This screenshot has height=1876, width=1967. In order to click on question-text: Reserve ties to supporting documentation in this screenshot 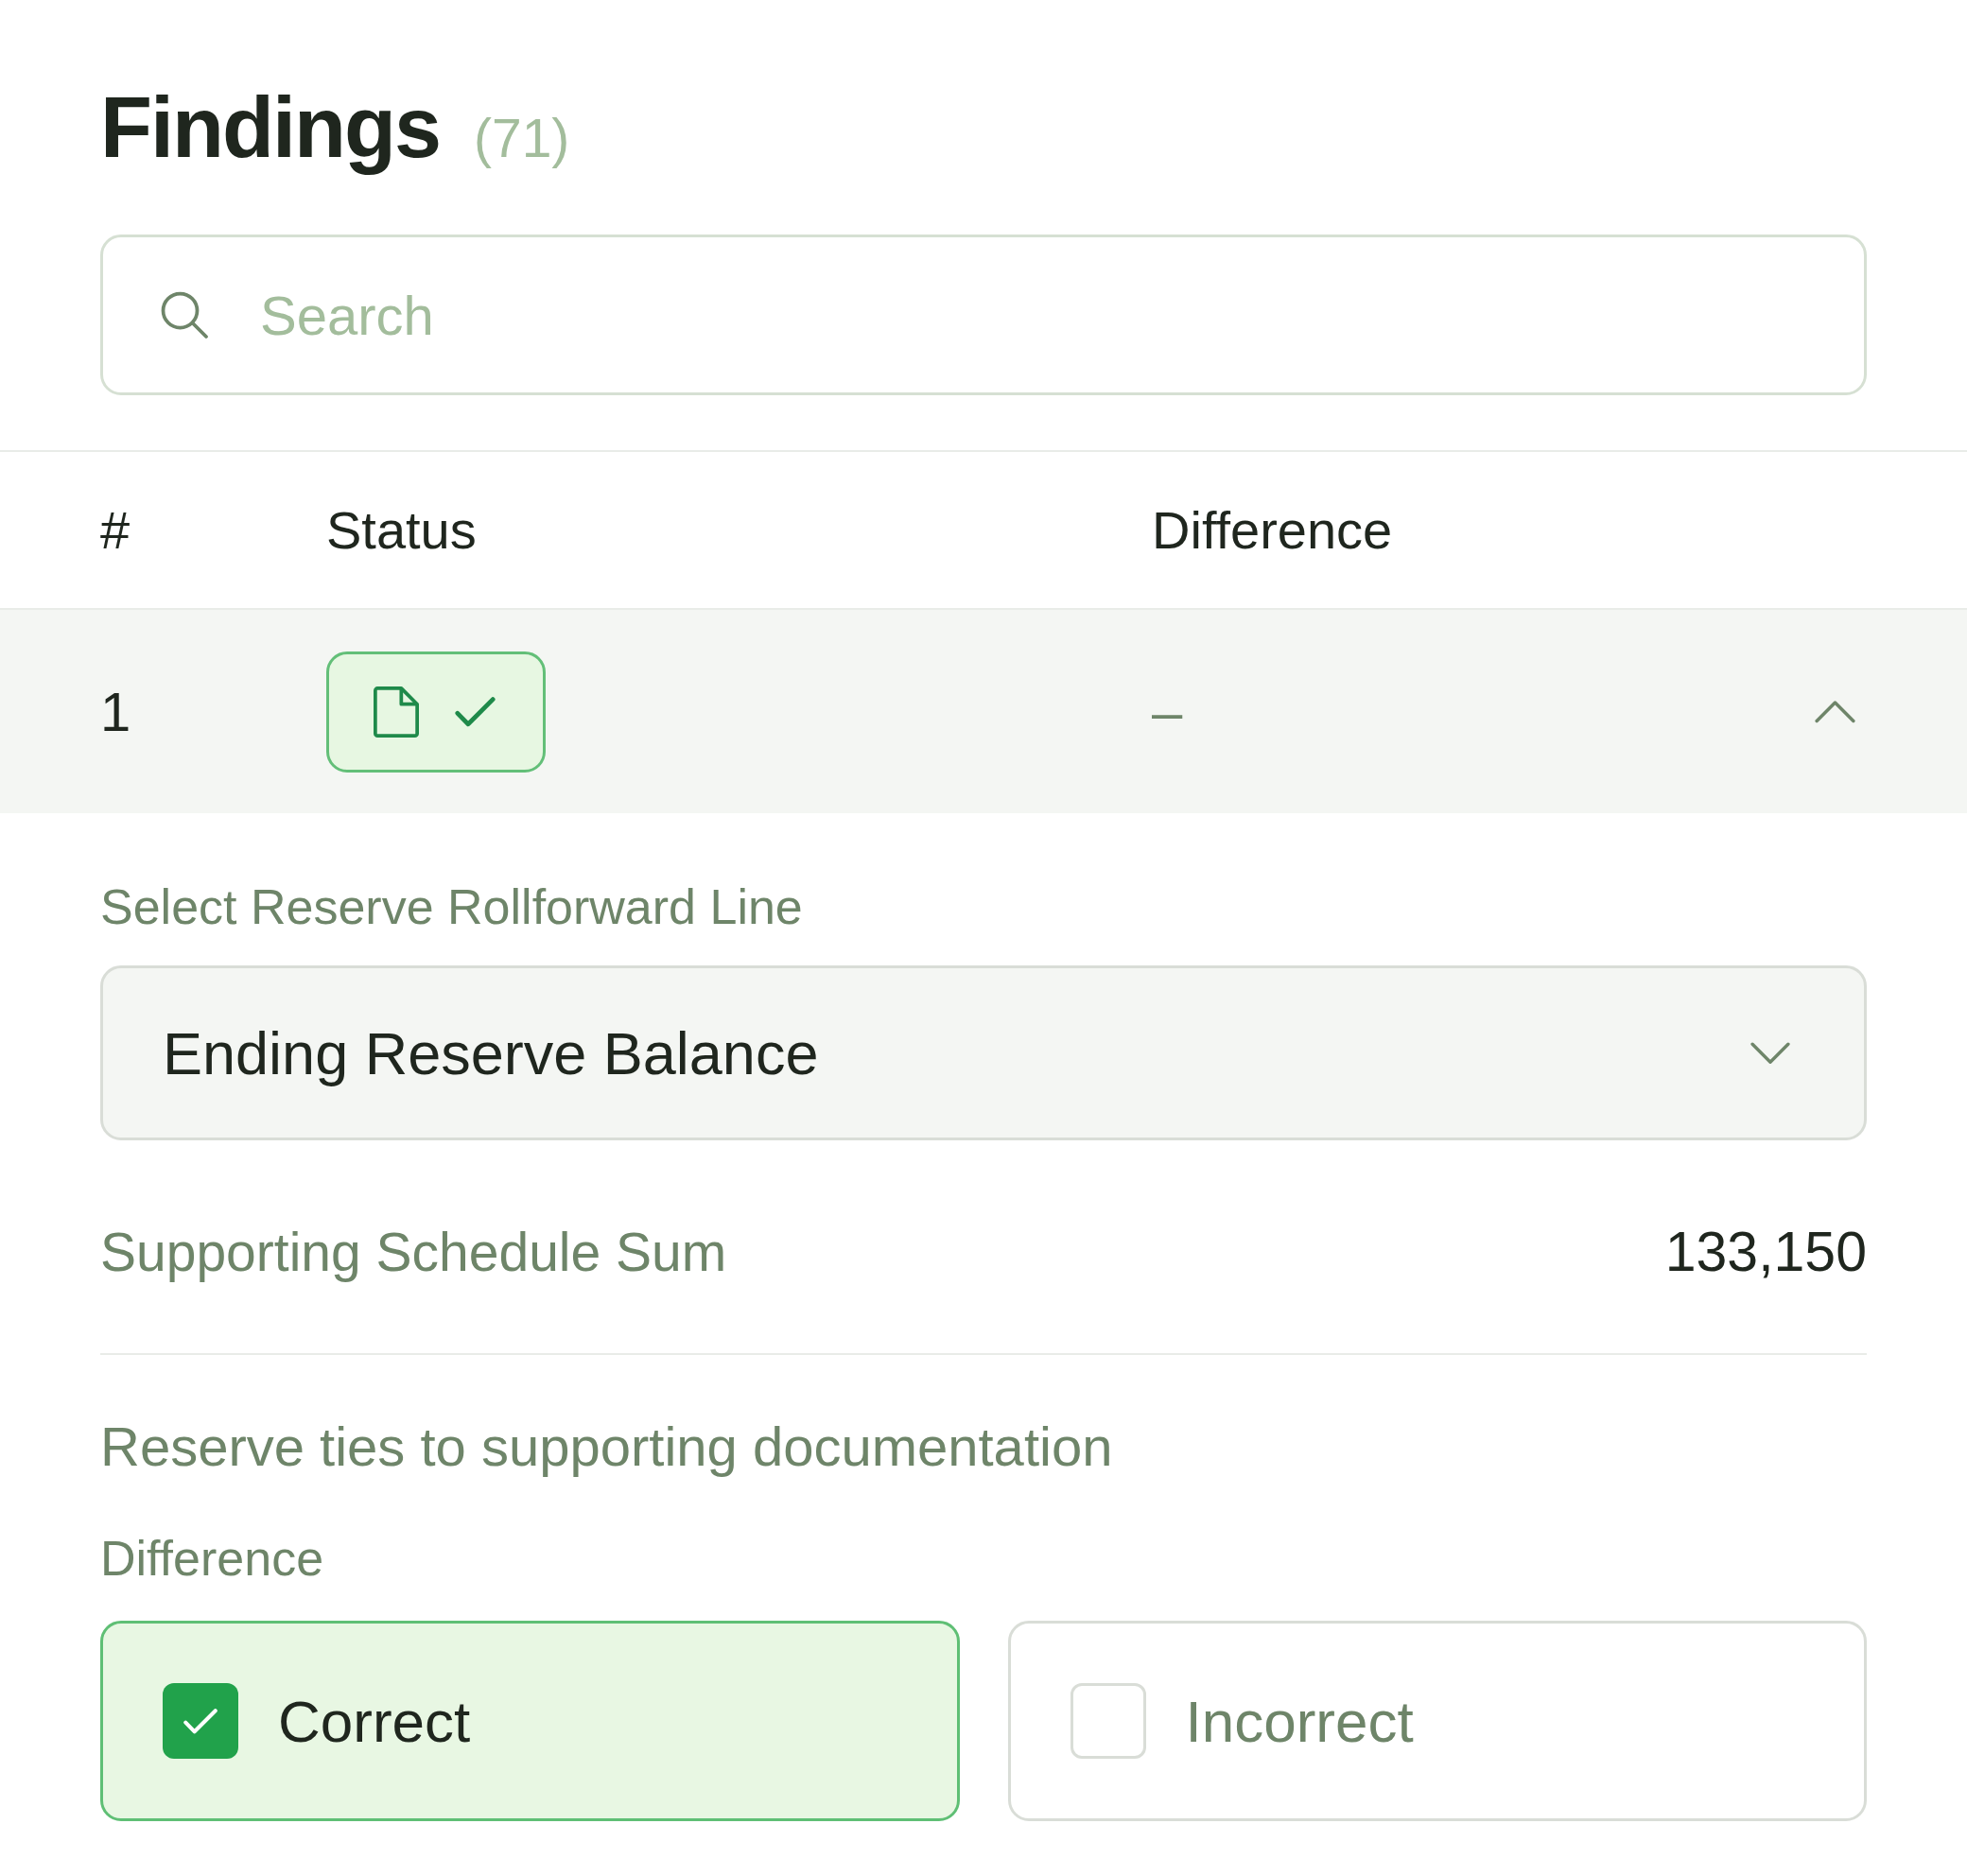, I will do `click(607, 1446)`.